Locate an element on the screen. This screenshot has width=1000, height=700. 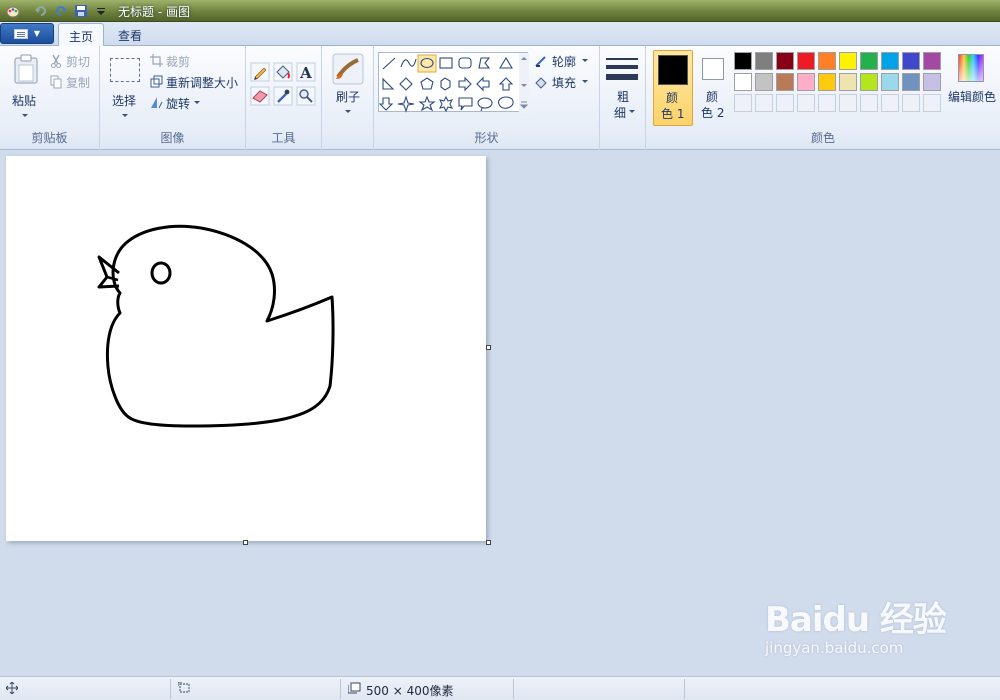
outline-label: 轮廓 is located at coordinates (564, 62).